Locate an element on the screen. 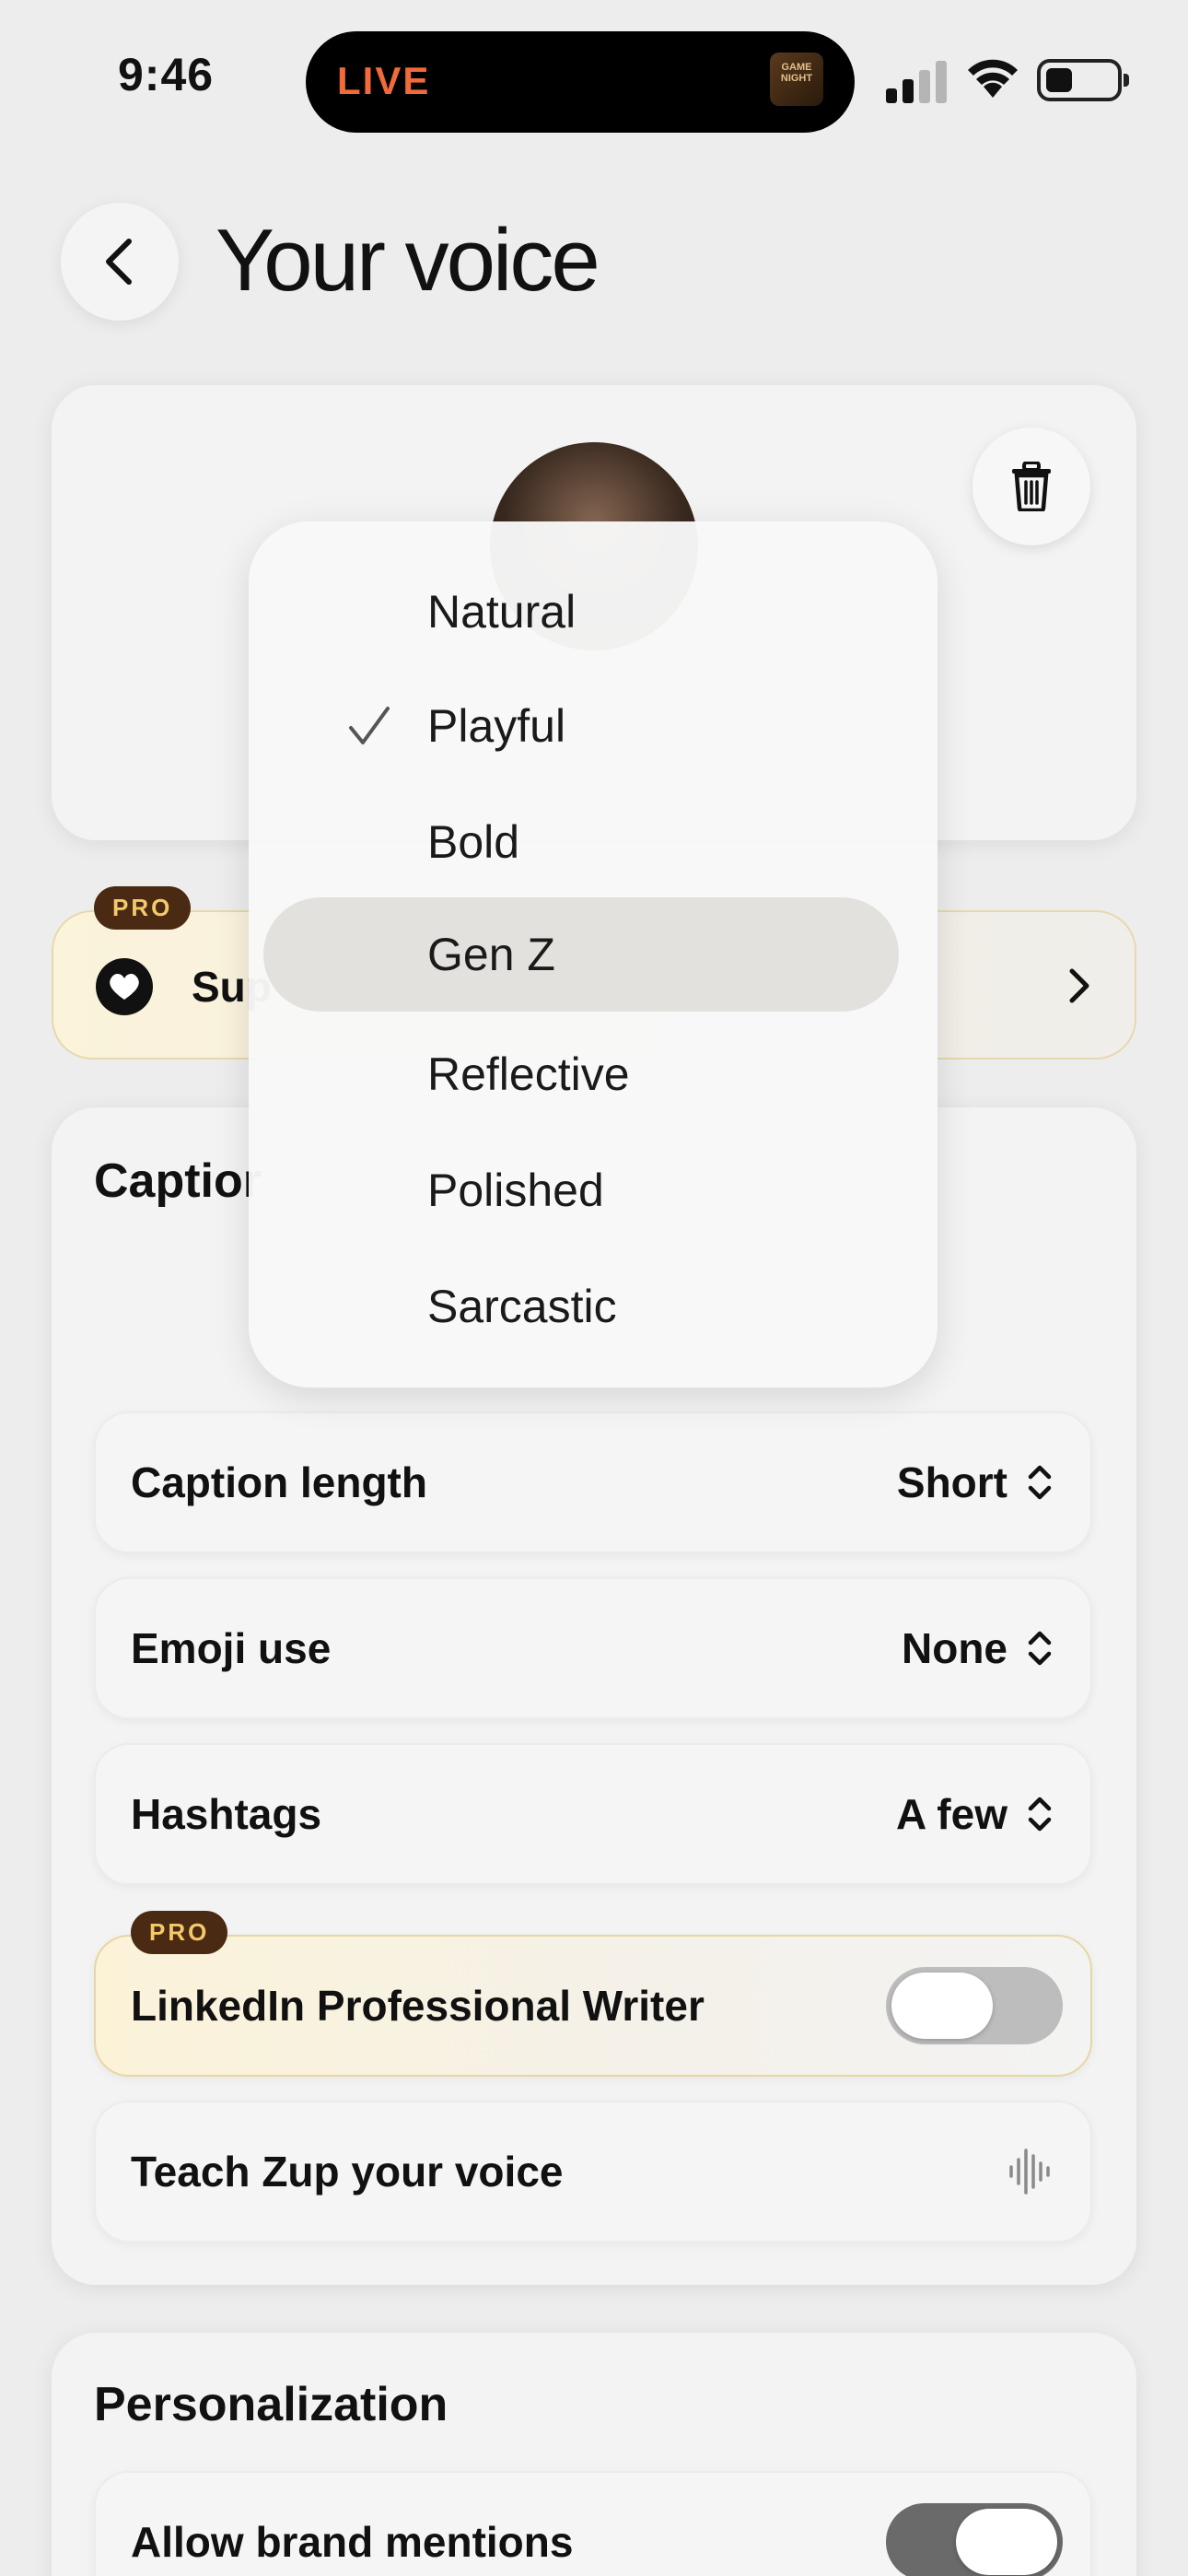 Image resolution: width=1188 pixels, height=2576 pixels. checkmark-icon is located at coordinates (369, 725).